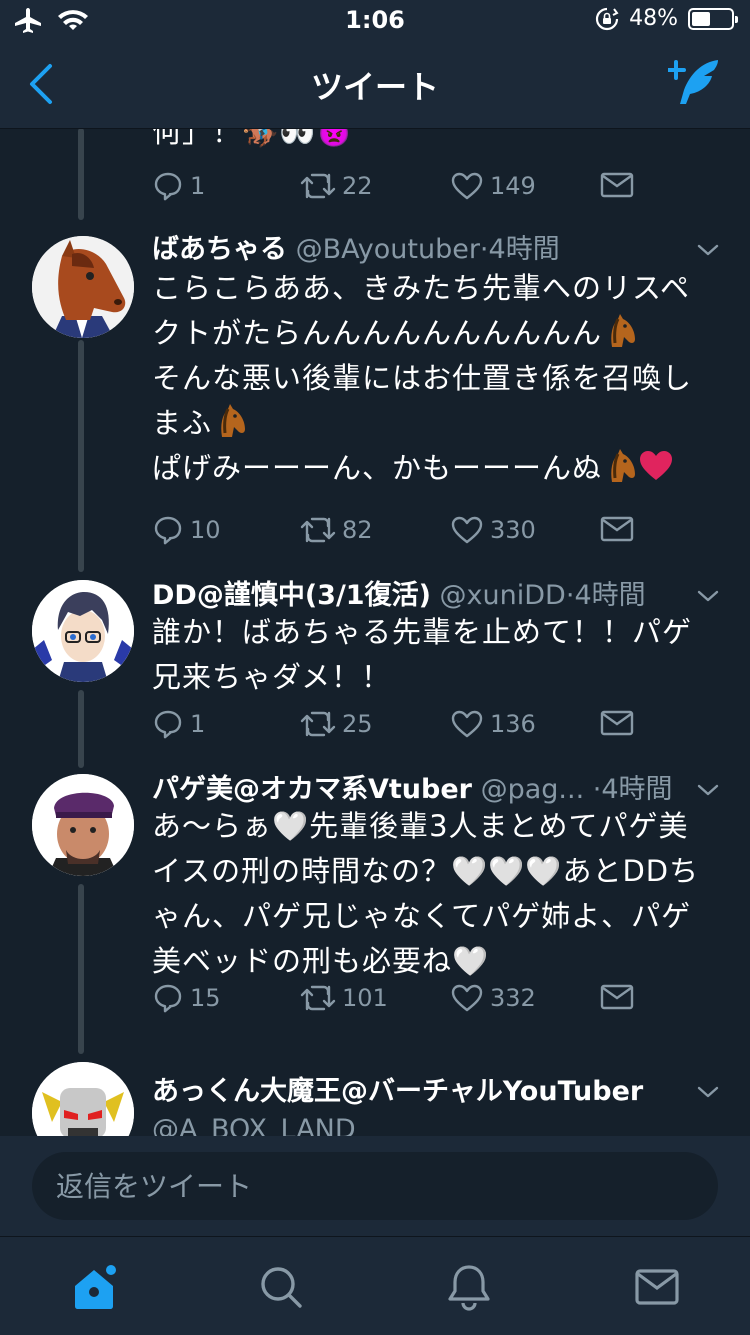  What do you see at coordinates (513, 186) in the screenshot?
I see `like-count: 149` at bounding box center [513, 186].